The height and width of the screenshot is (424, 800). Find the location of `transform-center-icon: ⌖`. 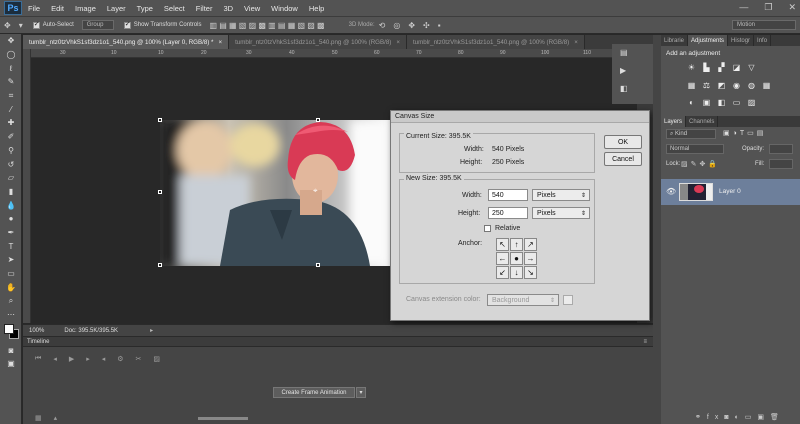

transform-center-icon: ⌖ is located at coordinates (315, 191).